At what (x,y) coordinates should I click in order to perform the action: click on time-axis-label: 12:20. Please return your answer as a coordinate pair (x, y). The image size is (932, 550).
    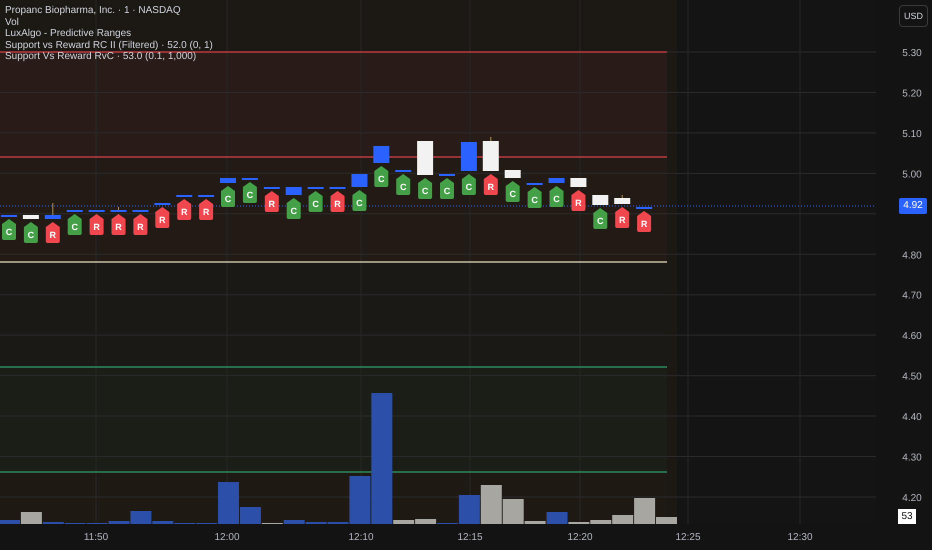
    Looking at the image, I should click on (580, 537).